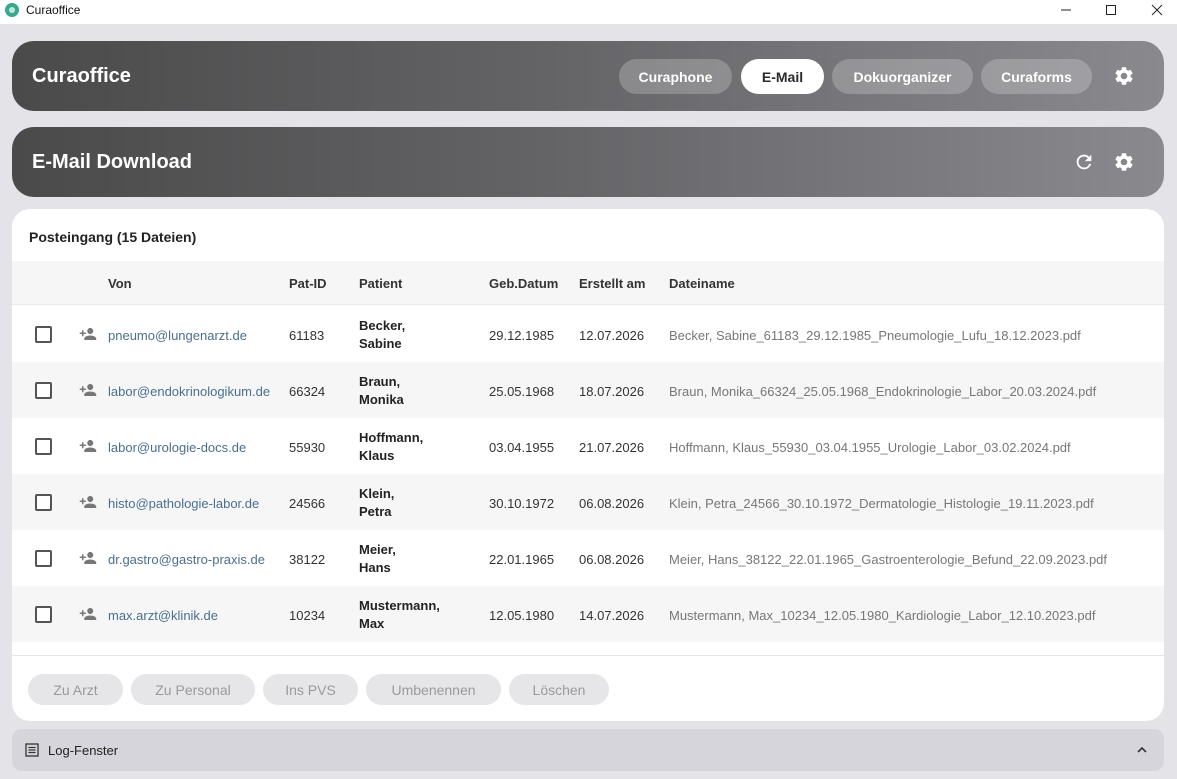 The height and width of the screenshot is (779, 1177). I want to click on patient-lastname: Hoffmann,, so click(391, 437).